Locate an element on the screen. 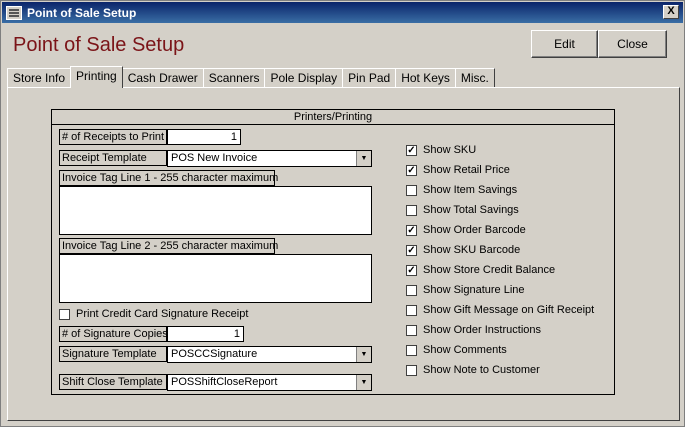  receipt-template-value: POS New Invoice is located at coordinates (214, 158).